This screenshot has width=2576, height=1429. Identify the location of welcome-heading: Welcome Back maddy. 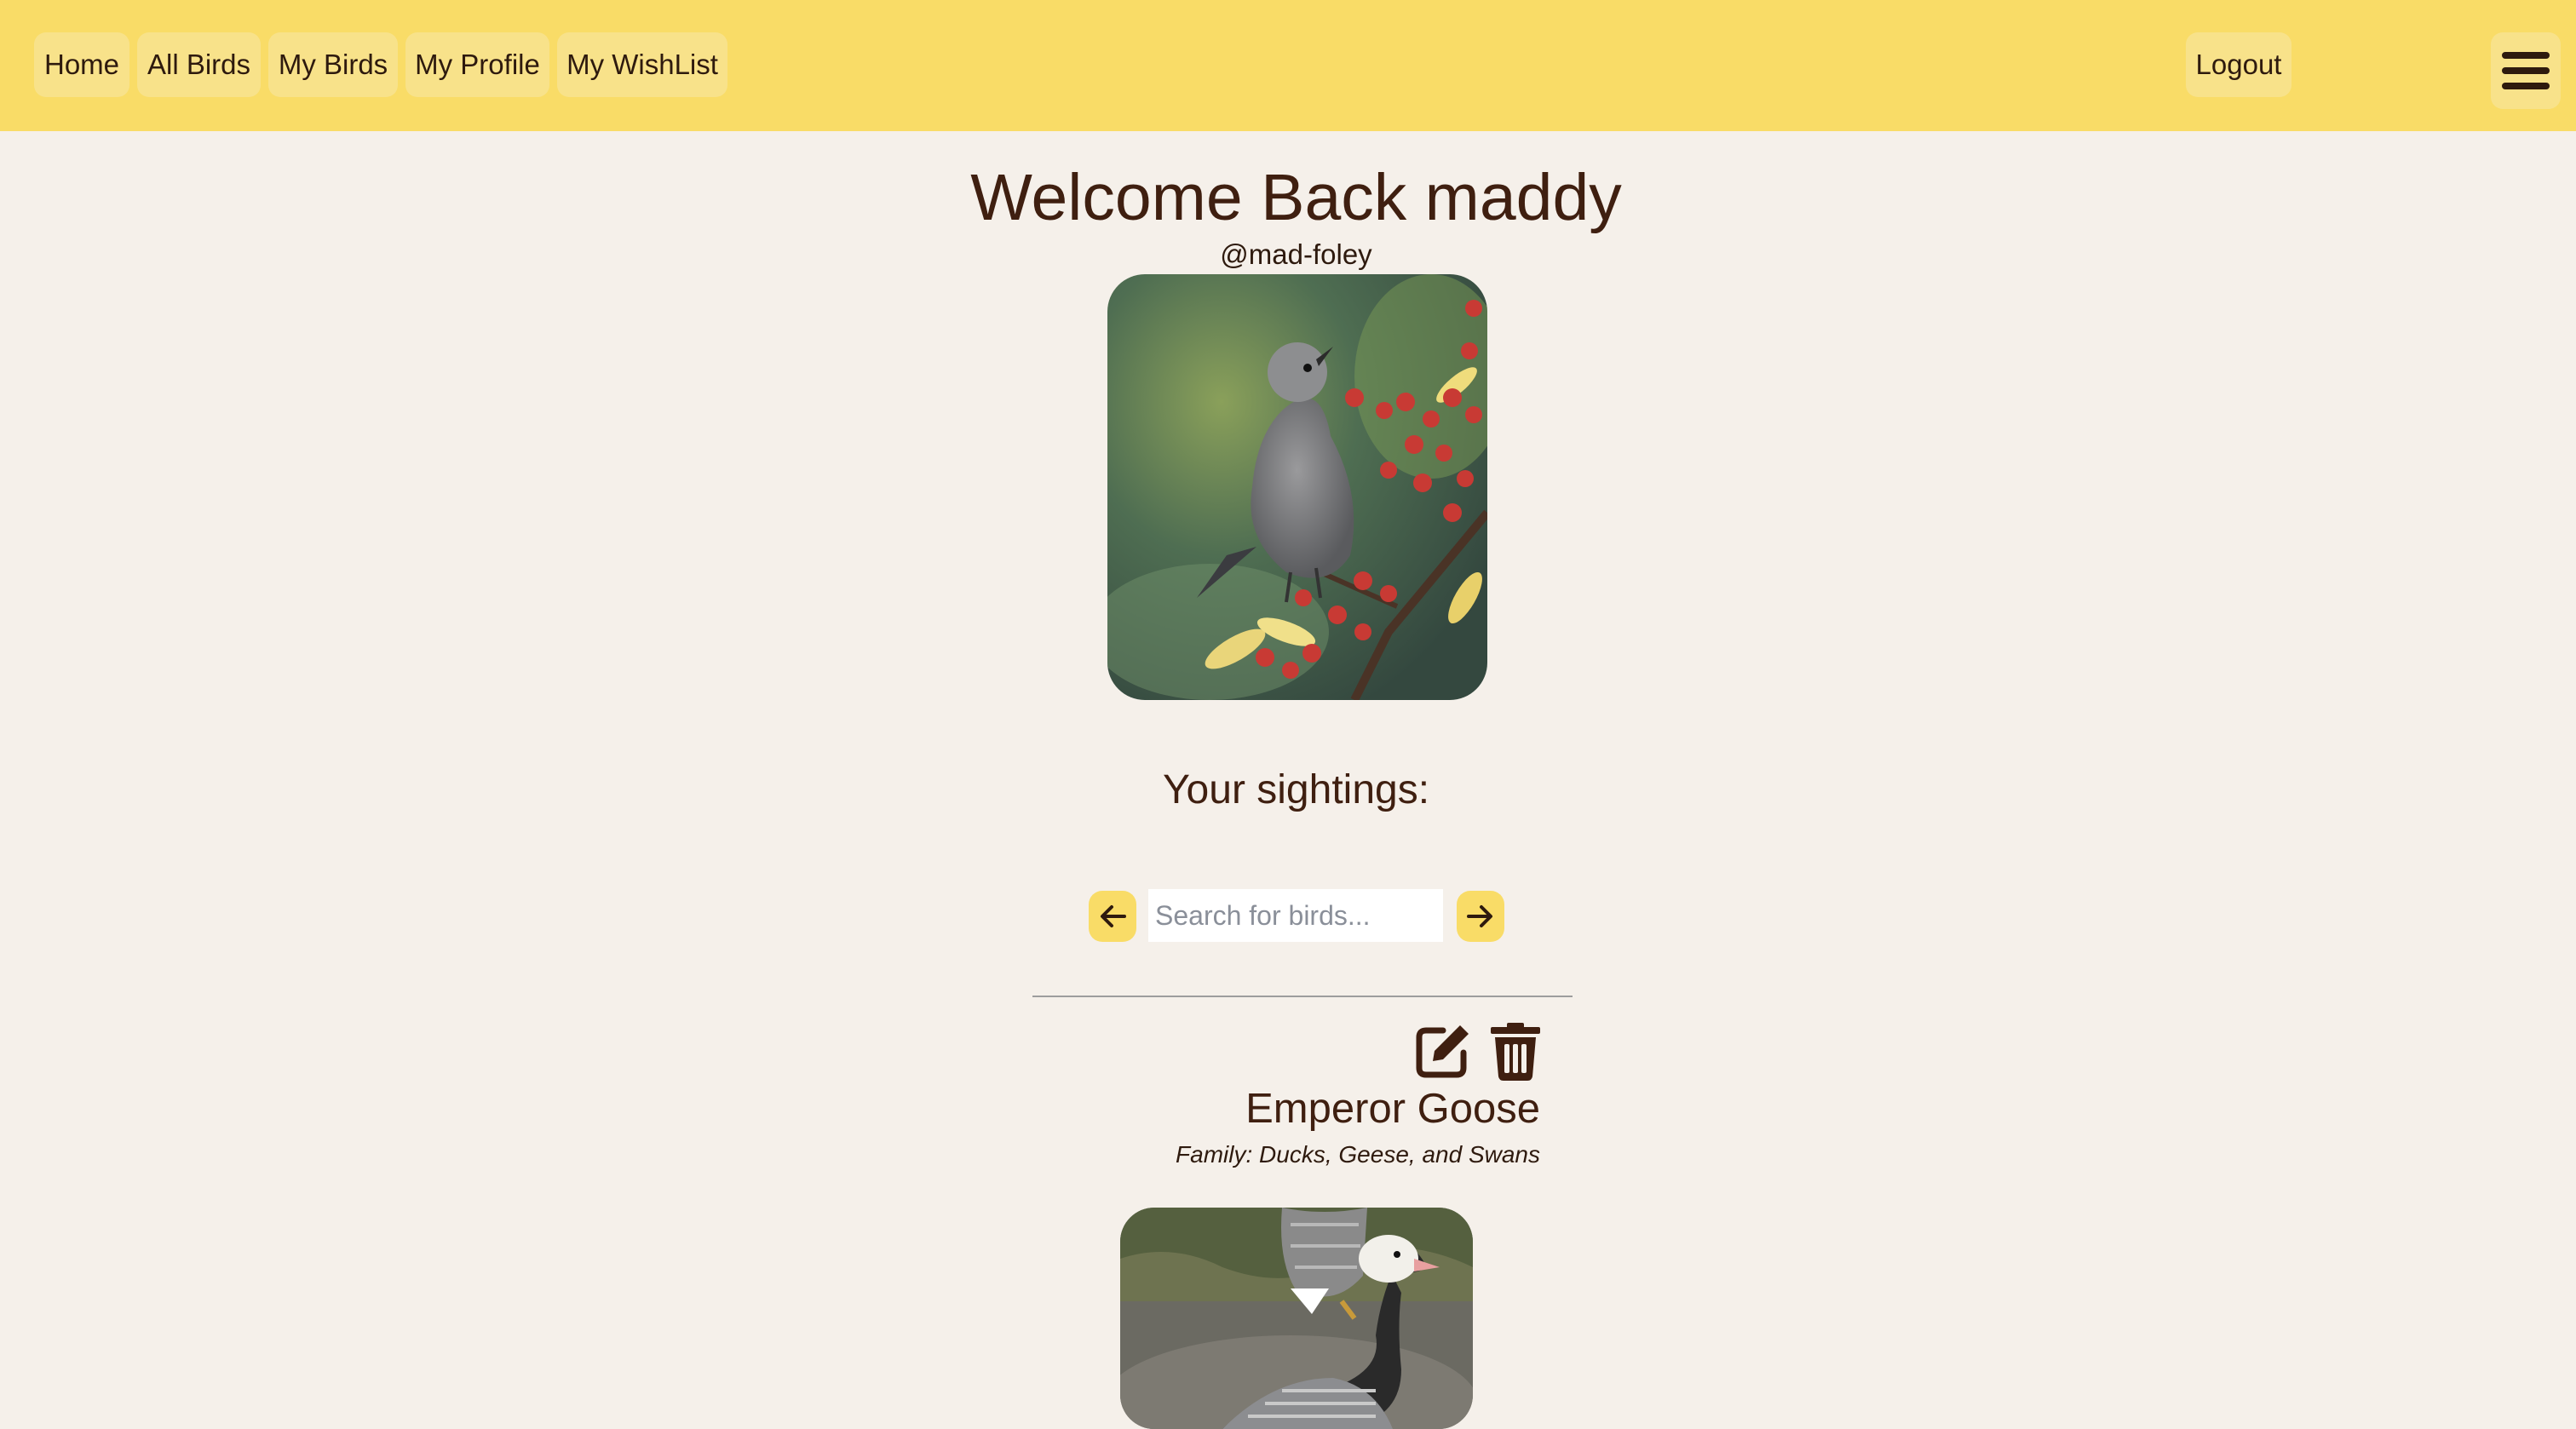
(1296, 197).